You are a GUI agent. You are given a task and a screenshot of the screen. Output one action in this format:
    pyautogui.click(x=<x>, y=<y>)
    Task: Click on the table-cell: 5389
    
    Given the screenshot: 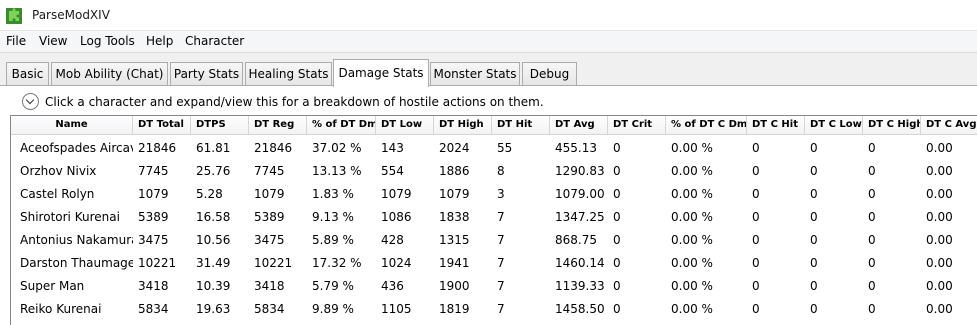 What is the action you would take?
    pyautogui.click(x=269, y=217)
    